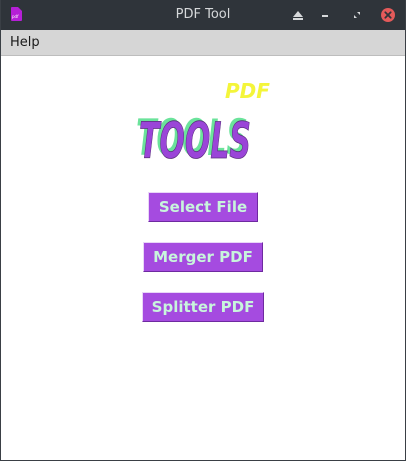  I want to click on select-file-button: Select File, so click(203, 207).